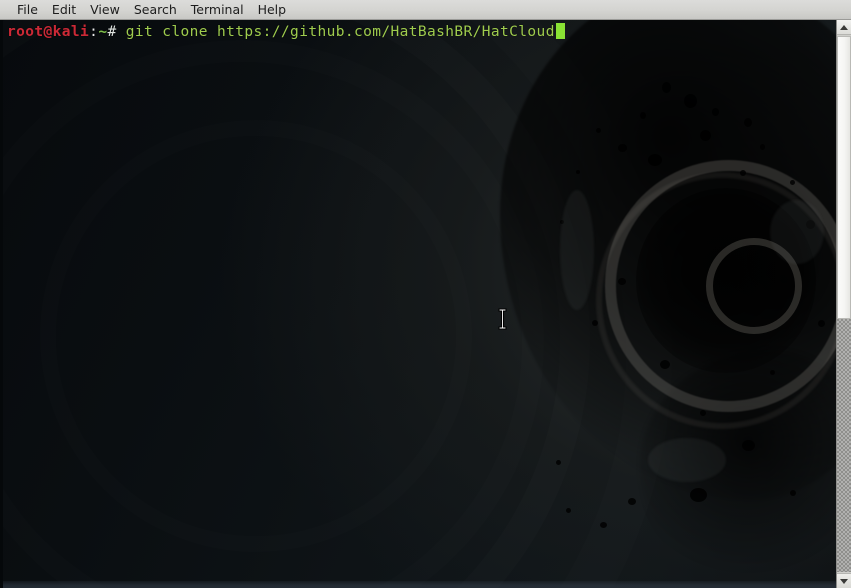  I want to click on prompt-sigil: #, so click(112, 32).